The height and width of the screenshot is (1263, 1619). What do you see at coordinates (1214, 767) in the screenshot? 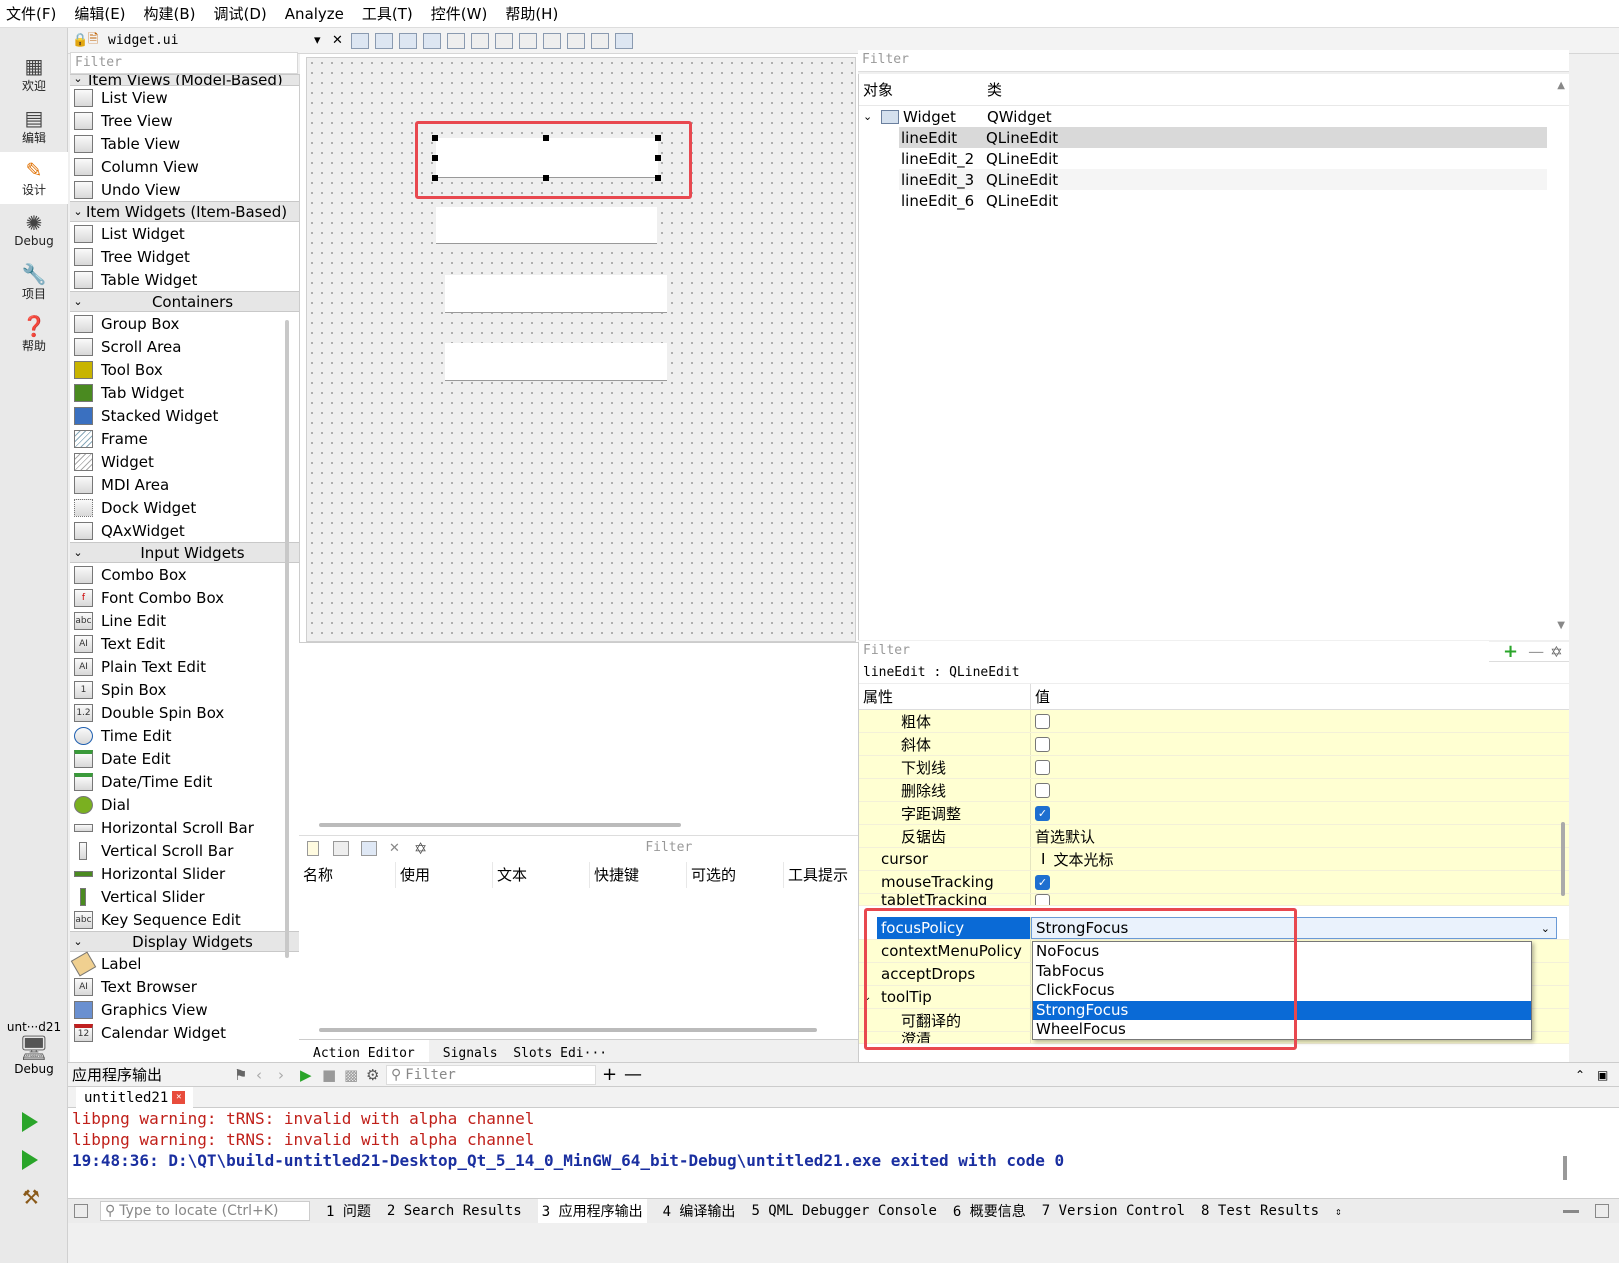
I see `prop-underline: 下划线` at bounding box center [1214, 767].